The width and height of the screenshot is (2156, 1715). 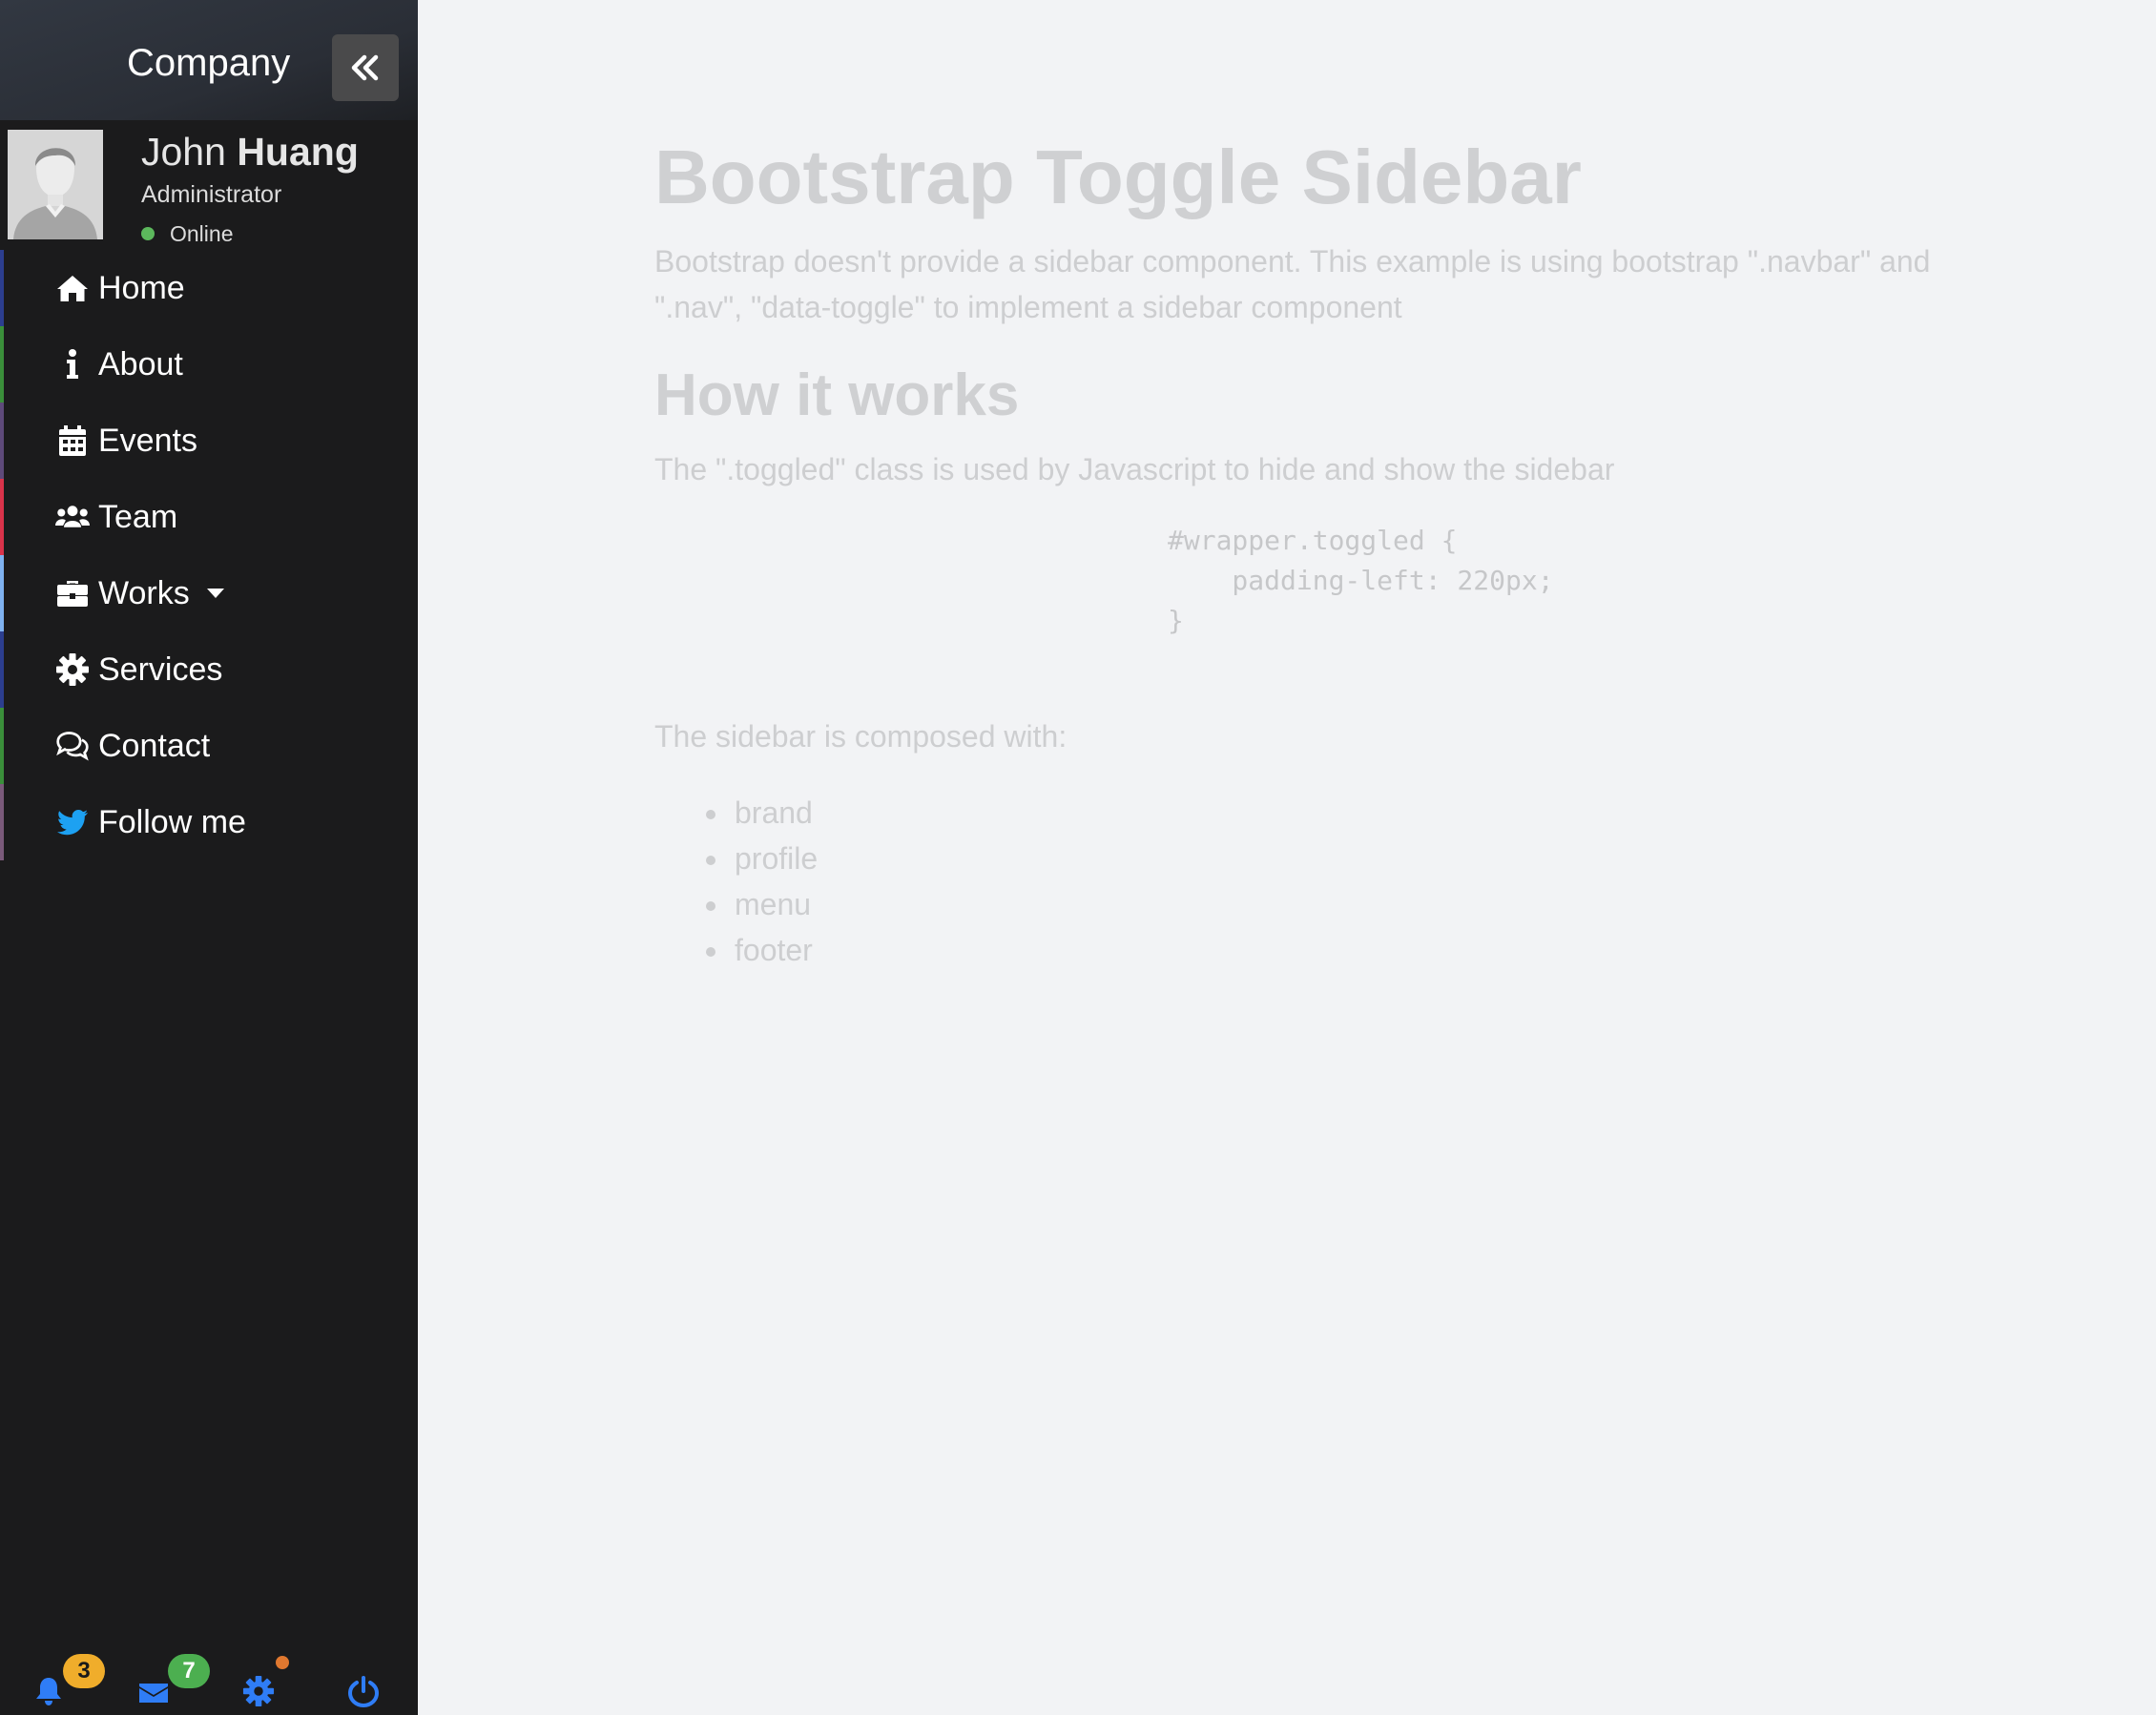 I want to click on sidebar-item-about: About, so click(x=209, y=364).